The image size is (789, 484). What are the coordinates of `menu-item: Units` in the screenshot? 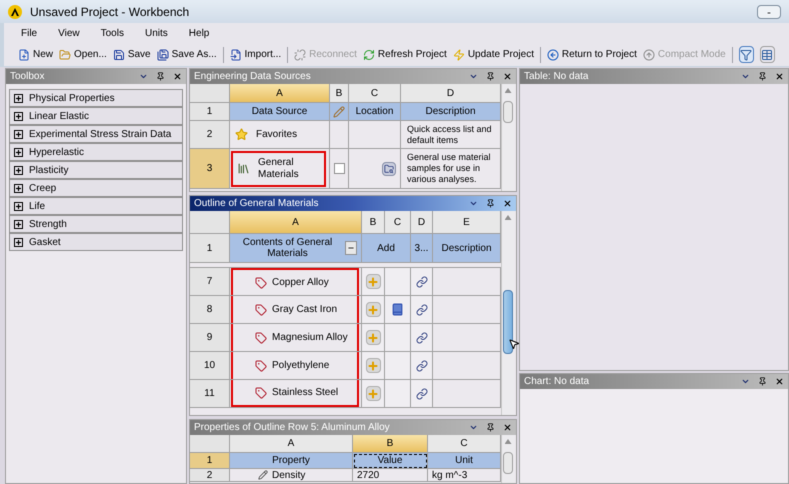 It's located at (156, 33).